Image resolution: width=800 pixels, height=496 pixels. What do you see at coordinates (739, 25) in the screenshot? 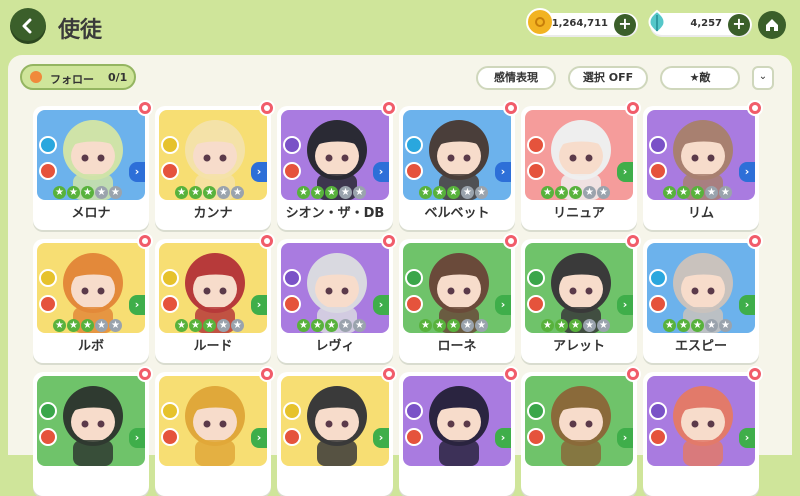
I see `add-gems-button: +` at bounding box center [739, 25].